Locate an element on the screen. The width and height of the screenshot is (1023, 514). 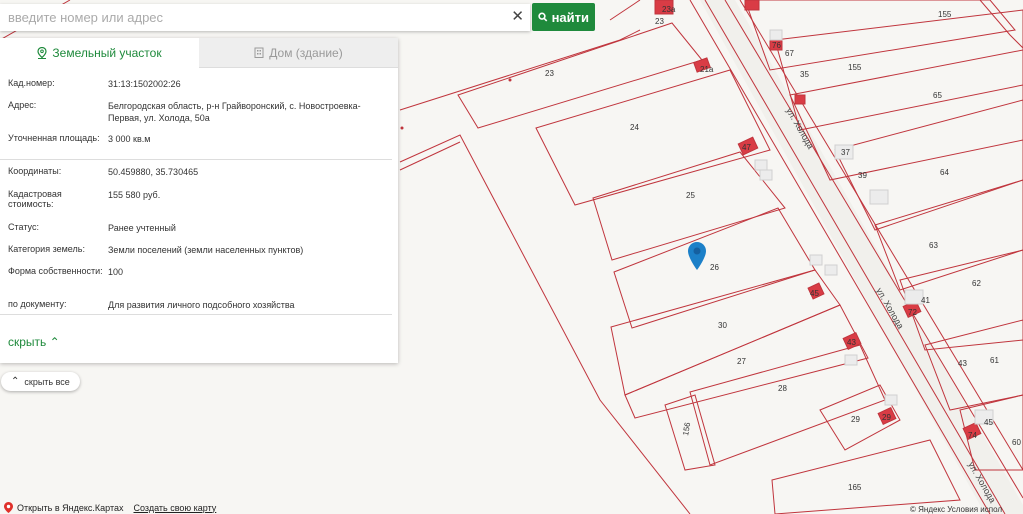
field-label: Адрес: is located at coordinates (22, 105).